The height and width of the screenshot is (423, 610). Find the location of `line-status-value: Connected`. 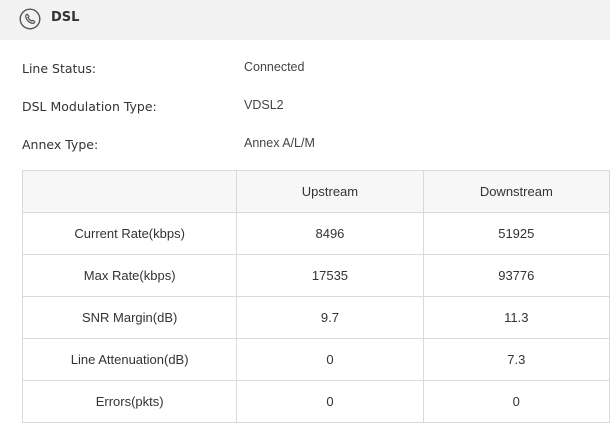

line-status-value: Connected is located at coordinates (274, 67).